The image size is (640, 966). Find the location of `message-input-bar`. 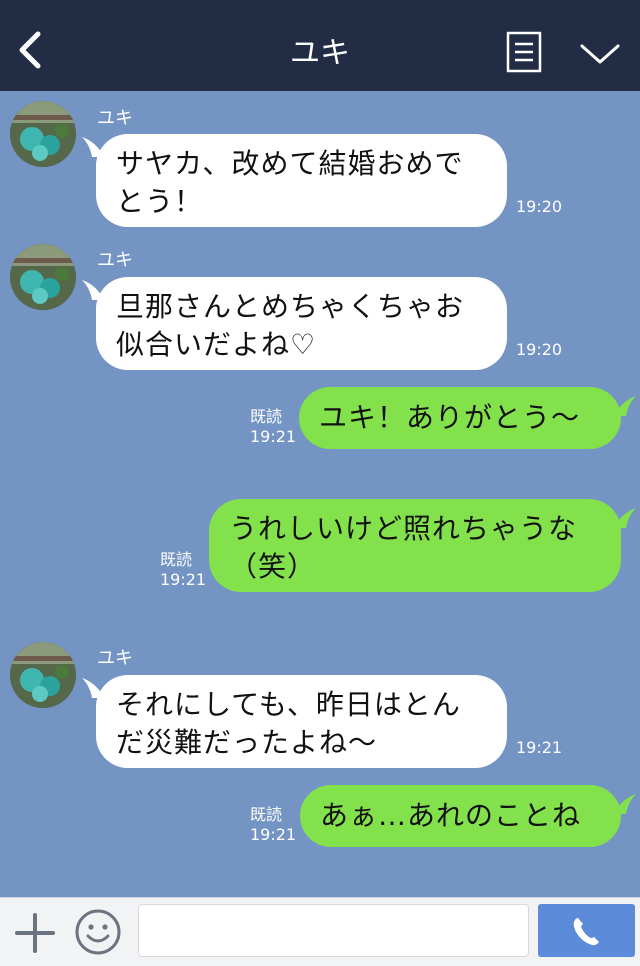

message-input-bar is located at coordinates (320, 931).